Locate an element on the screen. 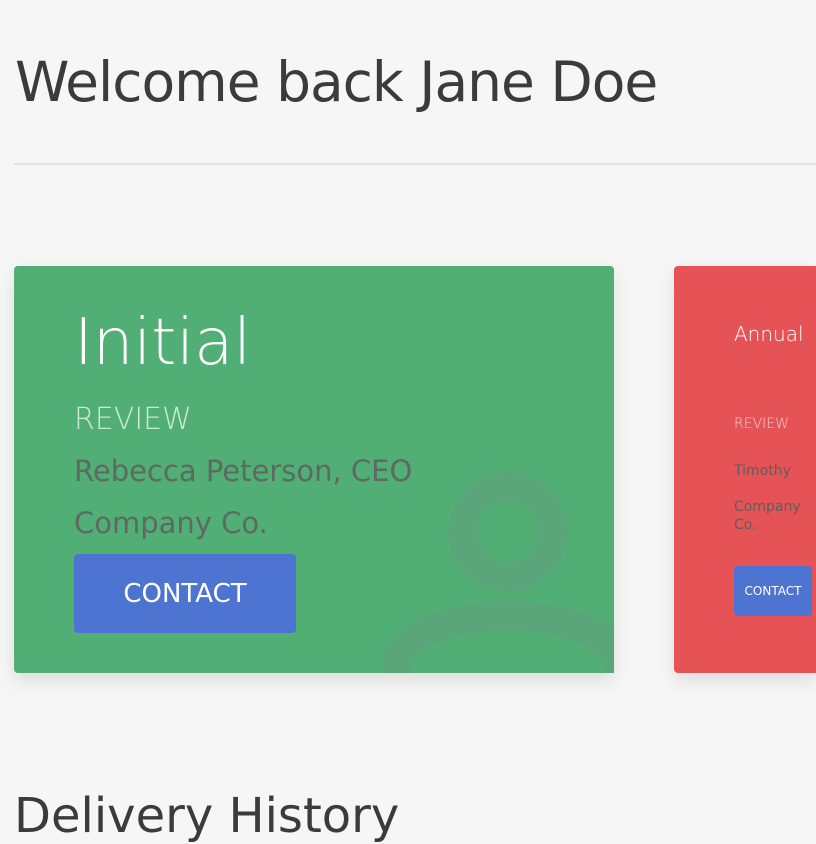  contact-name: Timothy is located at coordinates (762, 471).